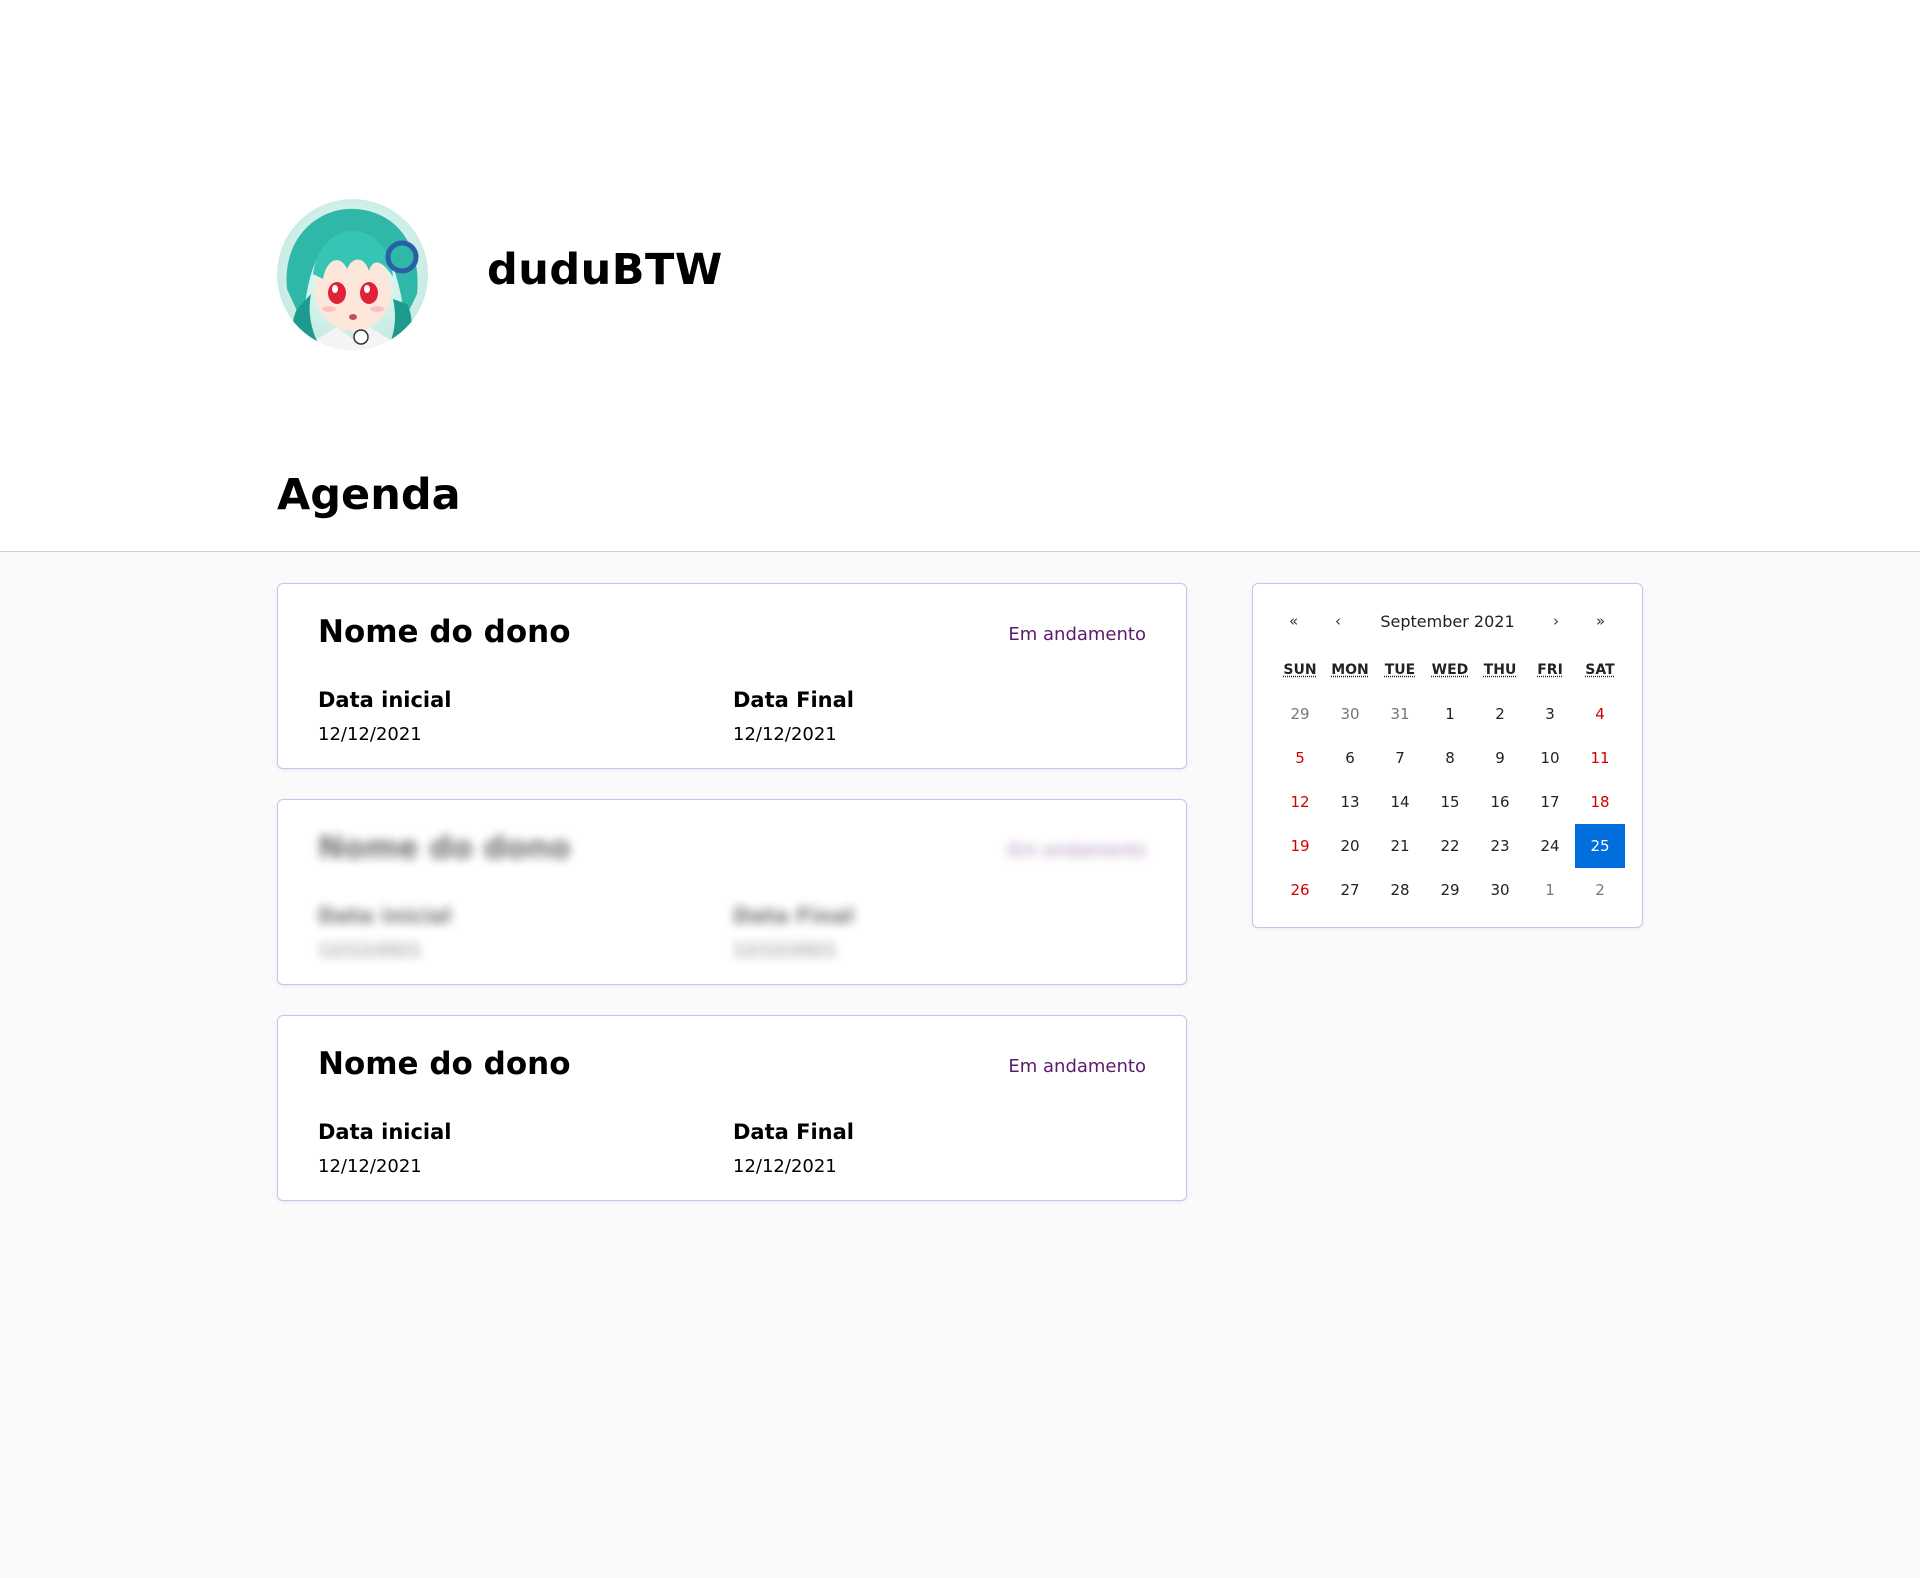  I want to click on calendar-day: 7, so click(1400, 758).